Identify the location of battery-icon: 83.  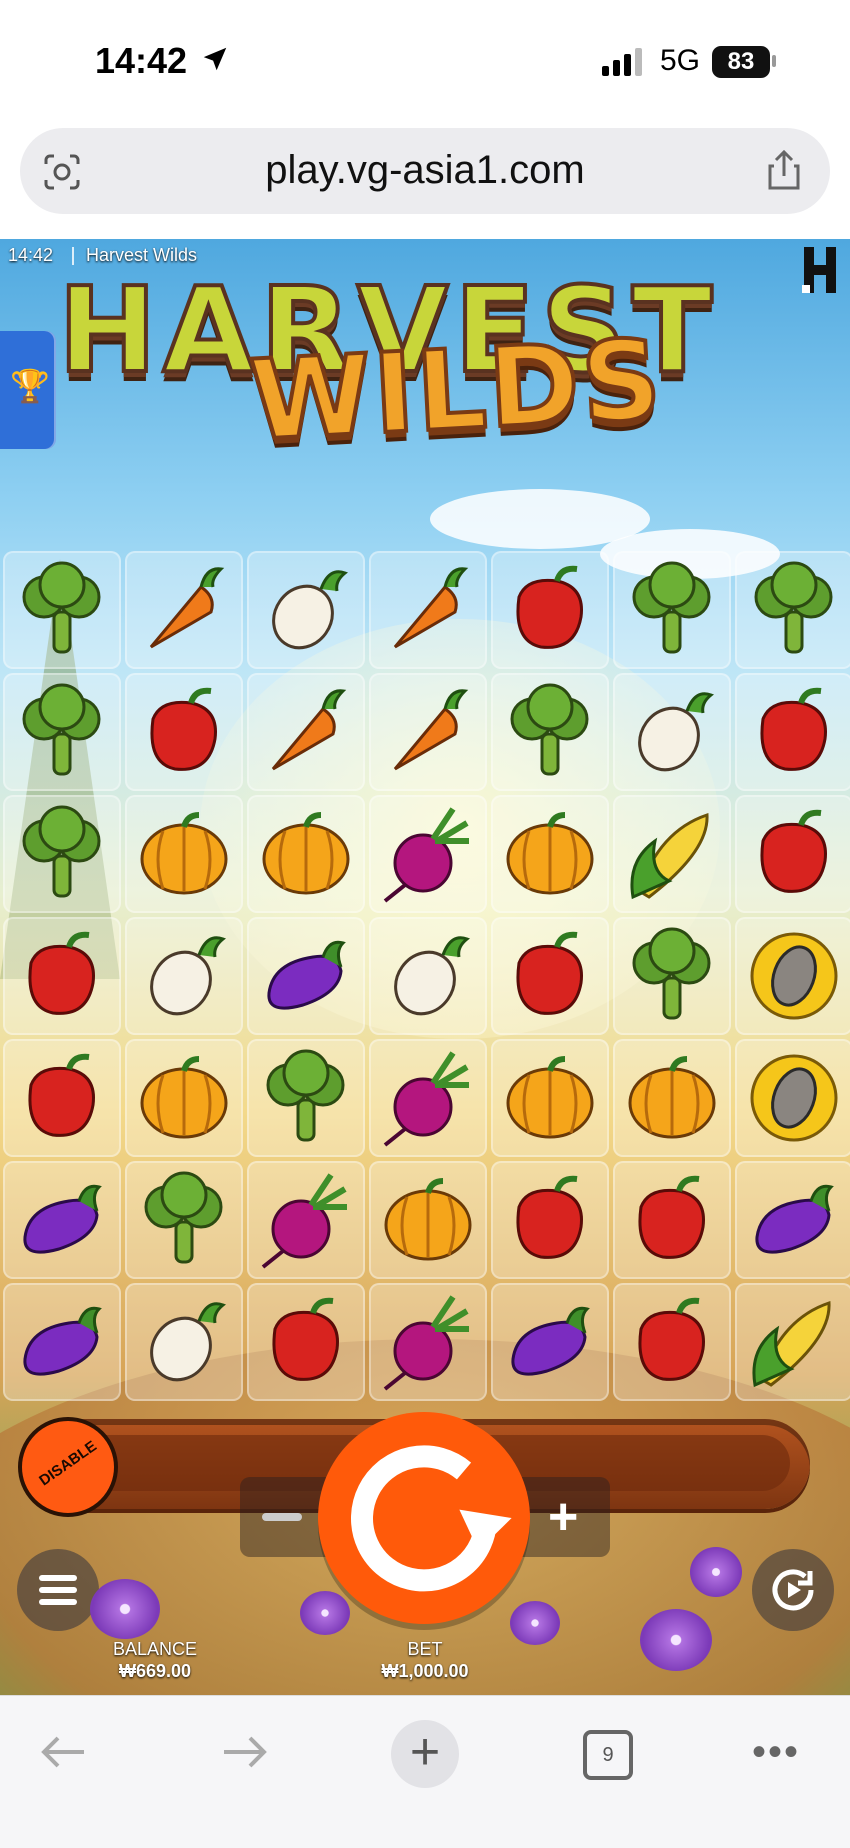
(741, 62).